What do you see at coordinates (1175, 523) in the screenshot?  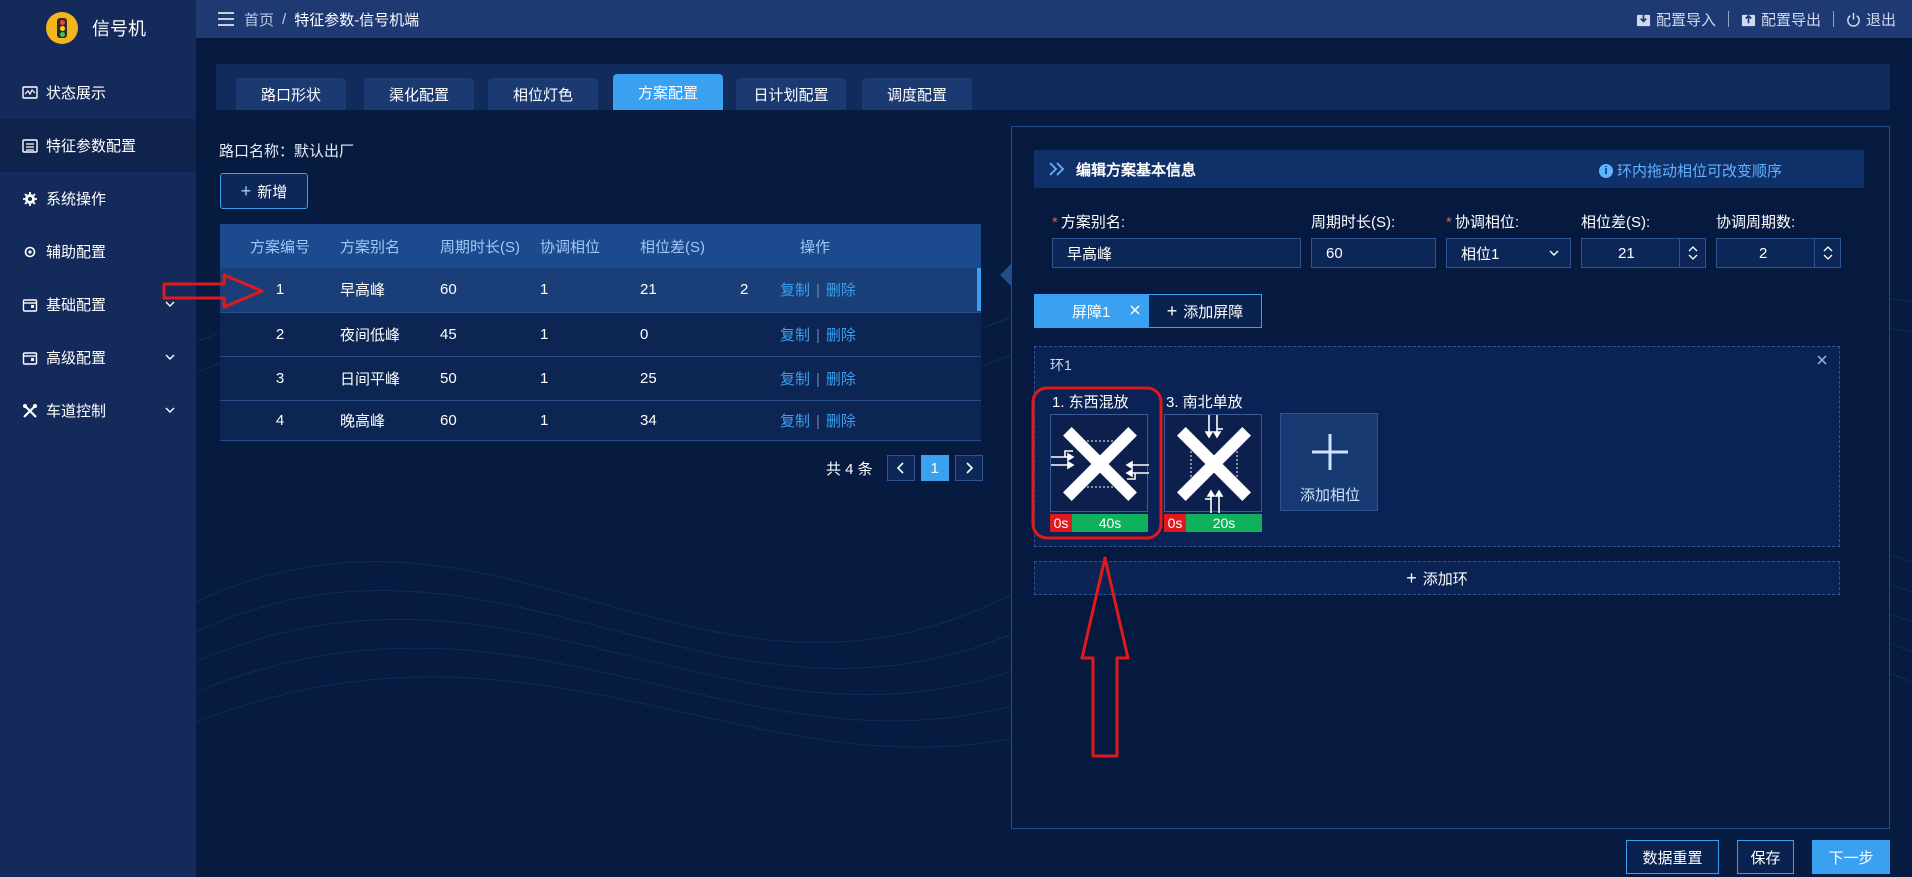 I see `red-time: 0s` at bounding box center [1175, 523].